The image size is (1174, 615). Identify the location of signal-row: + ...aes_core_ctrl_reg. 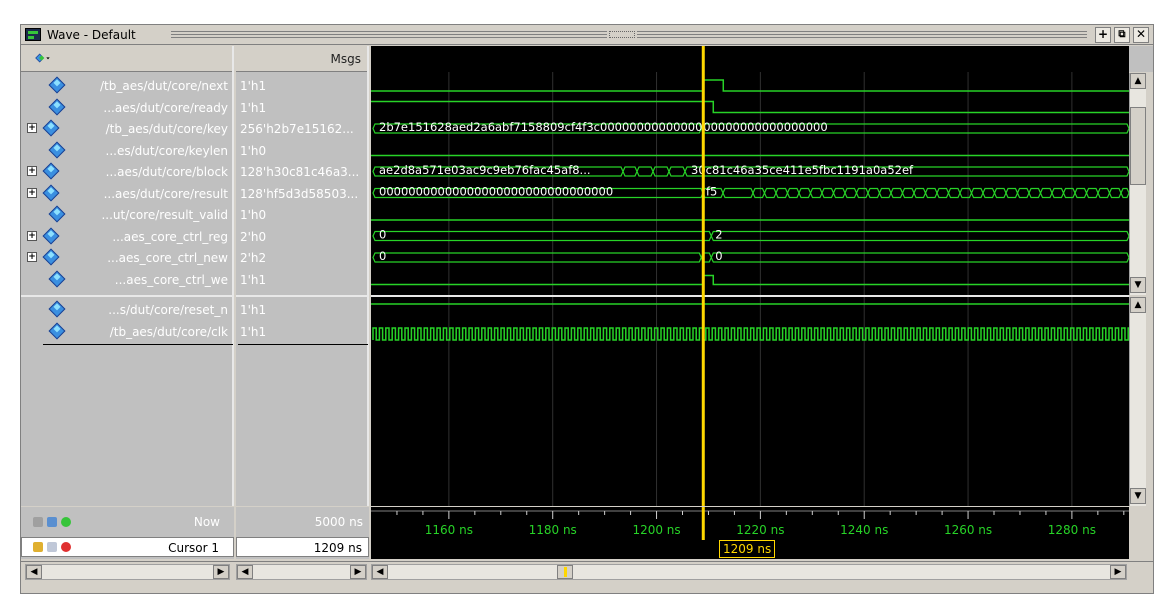
(126, 237).